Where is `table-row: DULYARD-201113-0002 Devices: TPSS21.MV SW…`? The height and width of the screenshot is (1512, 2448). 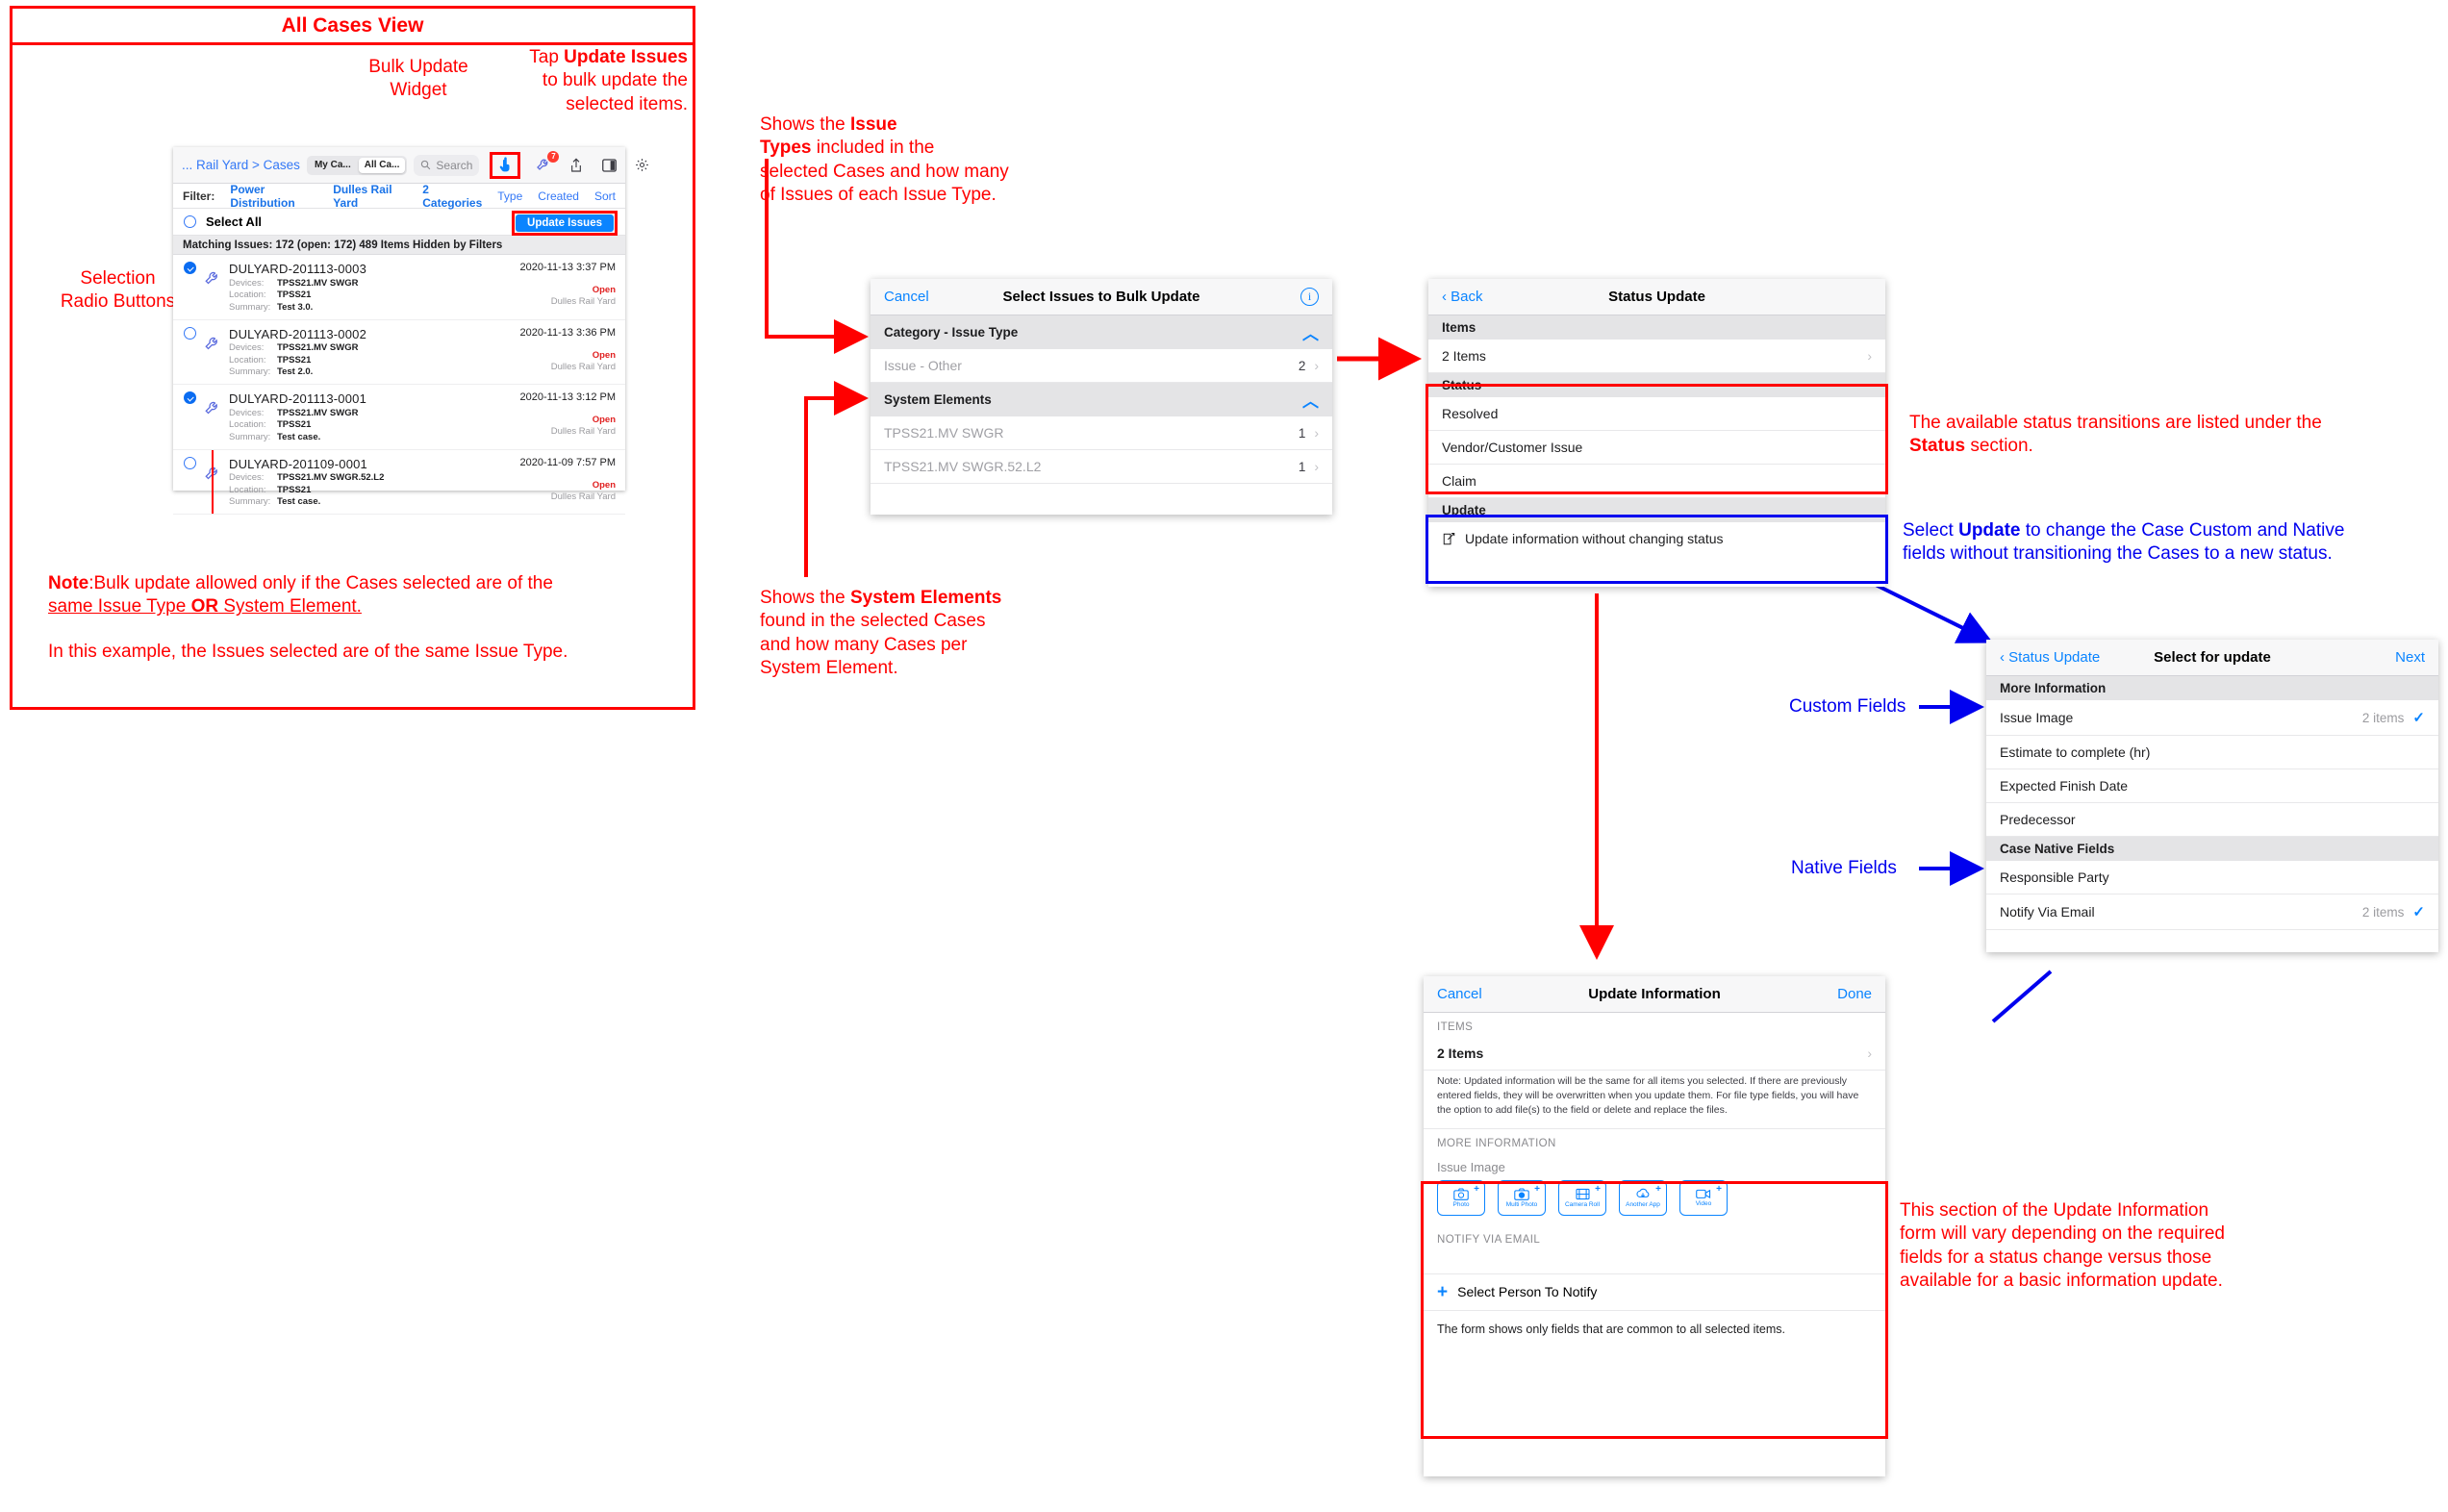
table-row: DULYARD-201113-0002 Devices: TPSS21.MV SW… is located at coordinates (399, 352).